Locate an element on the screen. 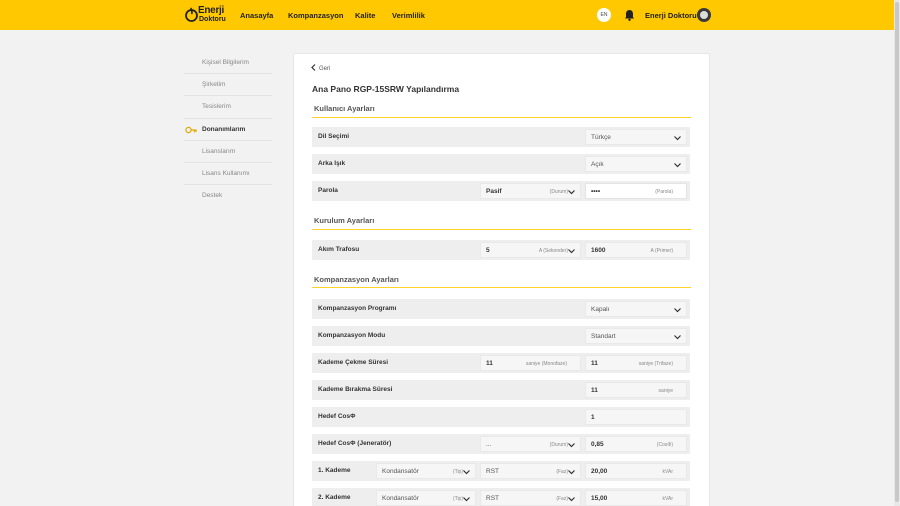 This screenshot has height=506, width=900. input-value: 15,00 is located at coordinates (599, 498).